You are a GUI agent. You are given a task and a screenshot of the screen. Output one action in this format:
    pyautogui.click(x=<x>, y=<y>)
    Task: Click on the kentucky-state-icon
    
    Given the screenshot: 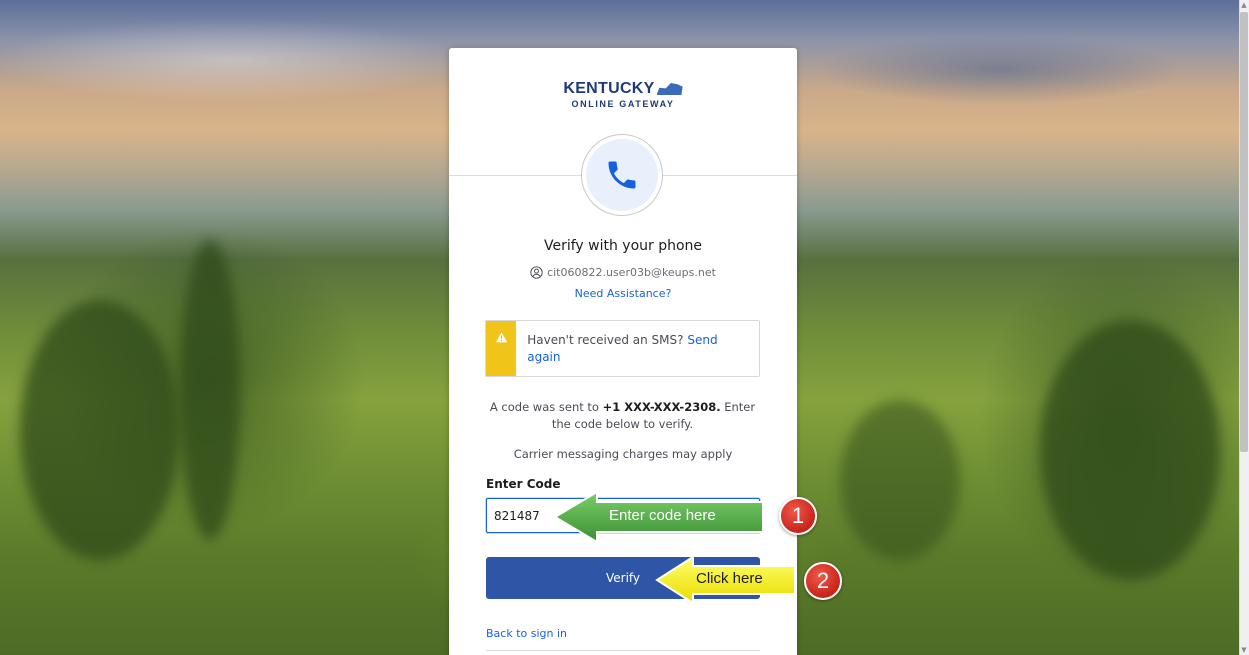 What is the action you would take?
    pyautogui.click(x=669, y=89)
    